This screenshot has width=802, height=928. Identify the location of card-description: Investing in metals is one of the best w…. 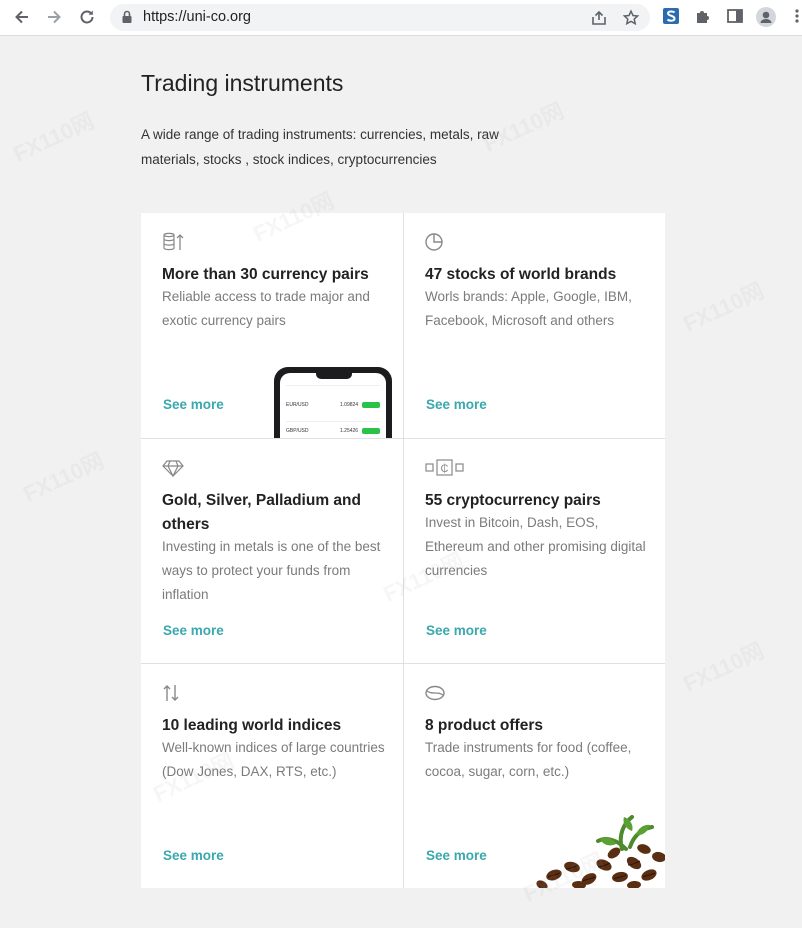
(271, 570).